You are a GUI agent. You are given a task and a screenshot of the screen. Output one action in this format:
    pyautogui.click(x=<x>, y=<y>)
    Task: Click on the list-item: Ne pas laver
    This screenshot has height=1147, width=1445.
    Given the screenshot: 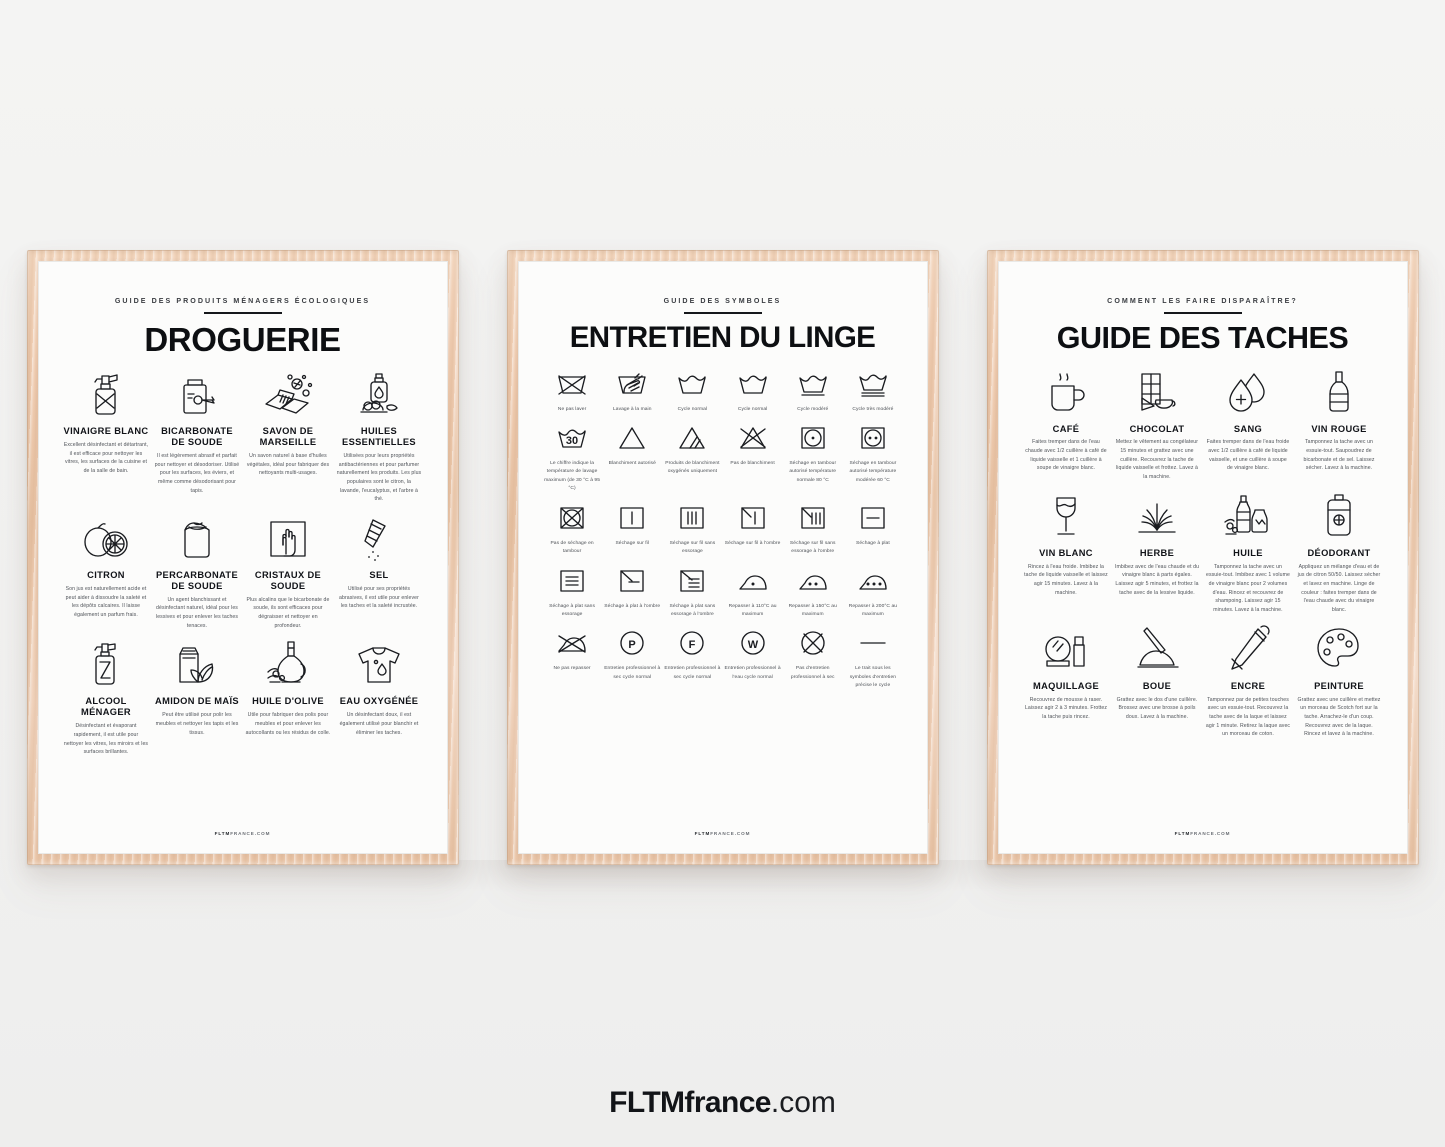 What is the action you would take?
    pyautogui.click(x=572, y=390)
    